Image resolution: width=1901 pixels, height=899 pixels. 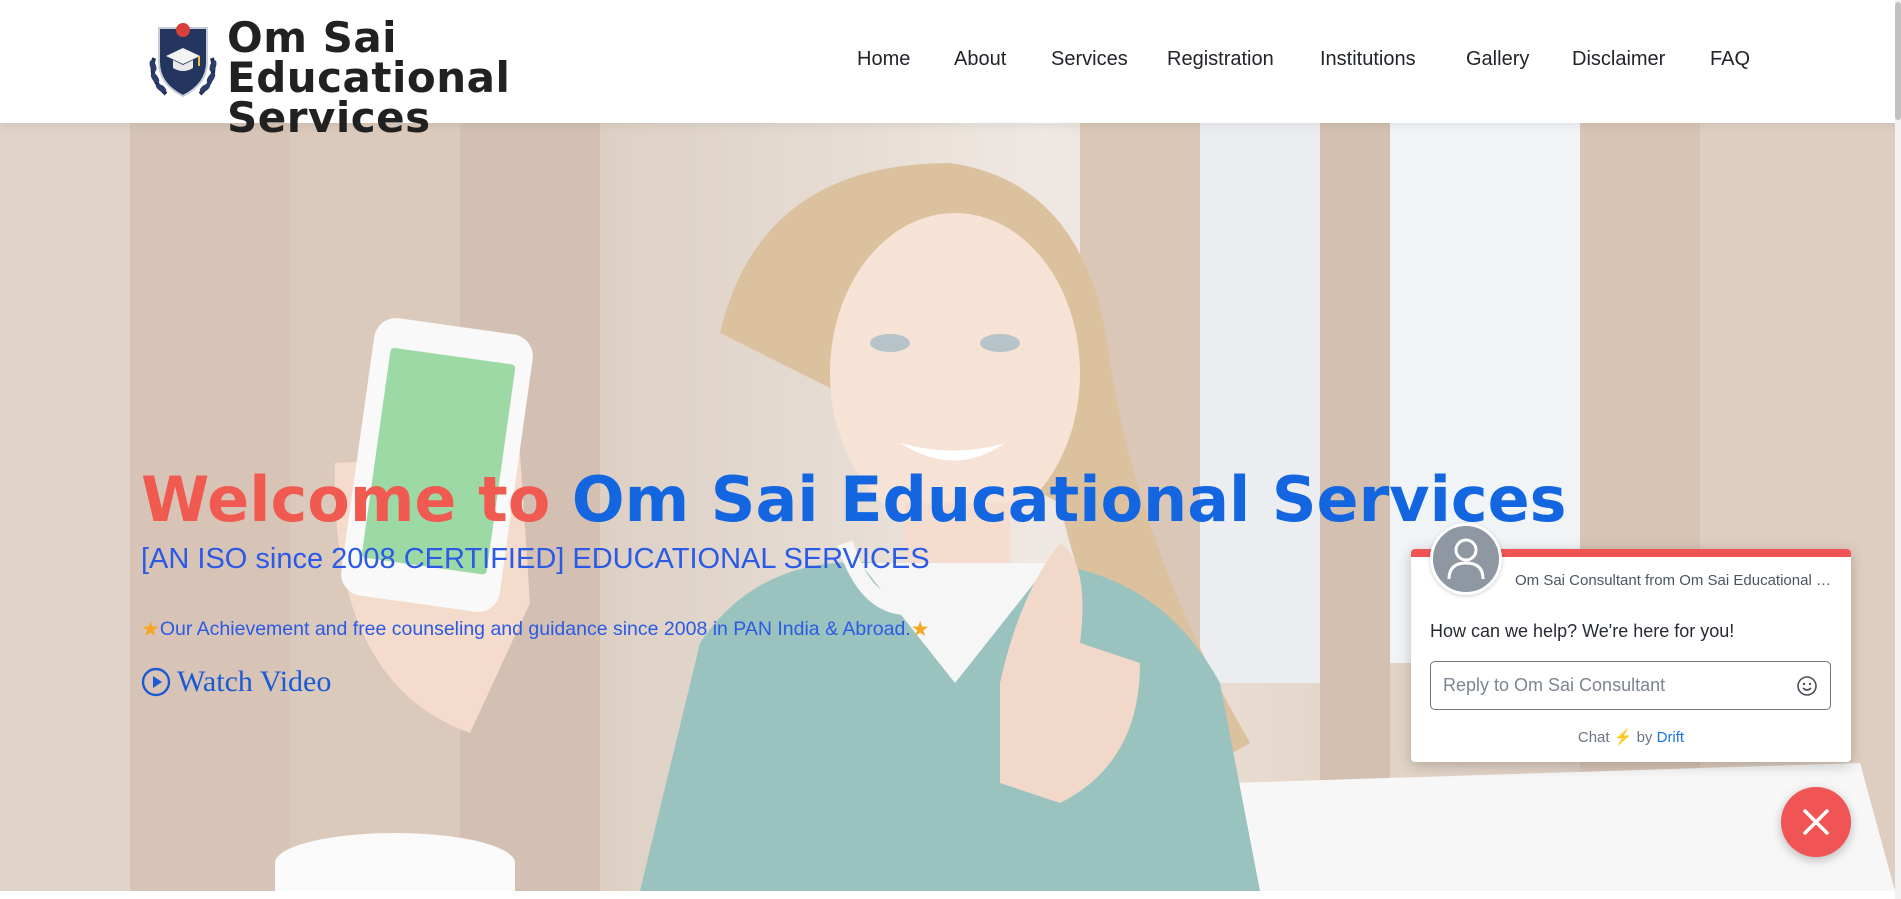 What do you see at coordinates (1613, 685) in the screenshot?
I see `chat-reply-input` at bounding box center [1613, 685].